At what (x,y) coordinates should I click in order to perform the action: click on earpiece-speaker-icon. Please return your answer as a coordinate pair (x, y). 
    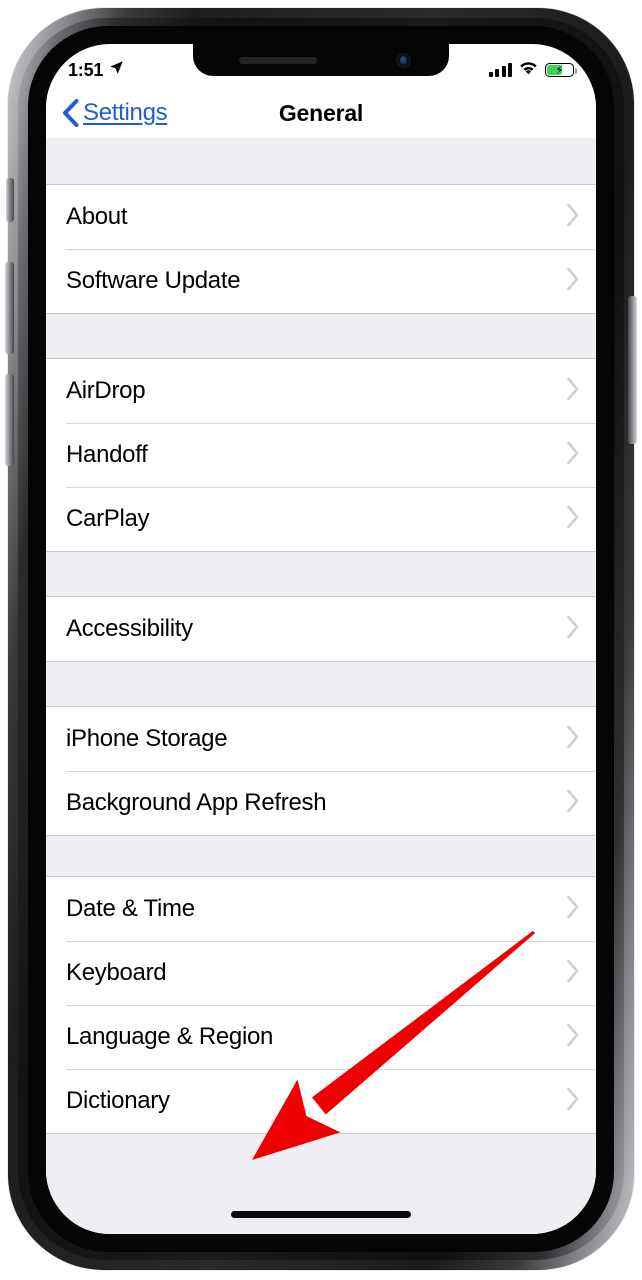
    Looking at the image, I should click on (278, 60).